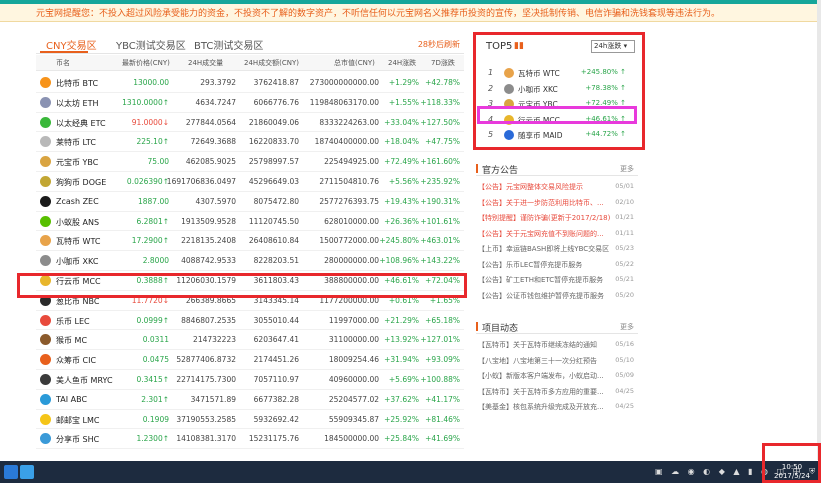  I want to click on coin-price: 0.0475, so click(155, 360).